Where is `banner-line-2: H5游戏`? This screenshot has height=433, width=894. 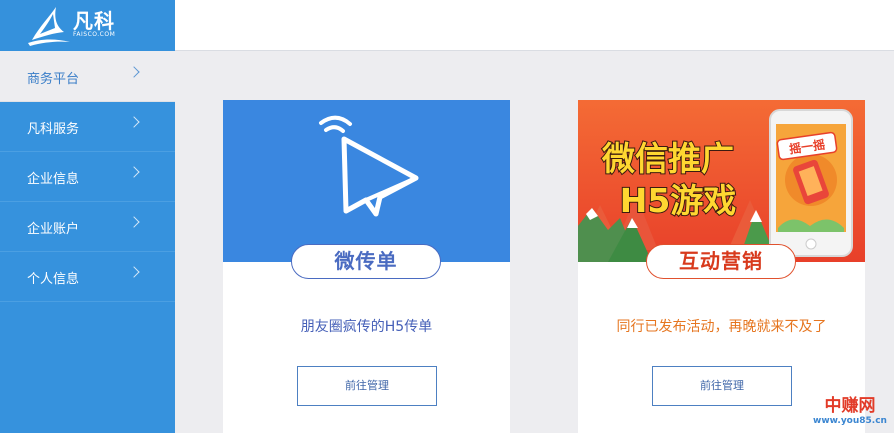
banner-line-2: H5游戏 is located at coordinates (678, 200).